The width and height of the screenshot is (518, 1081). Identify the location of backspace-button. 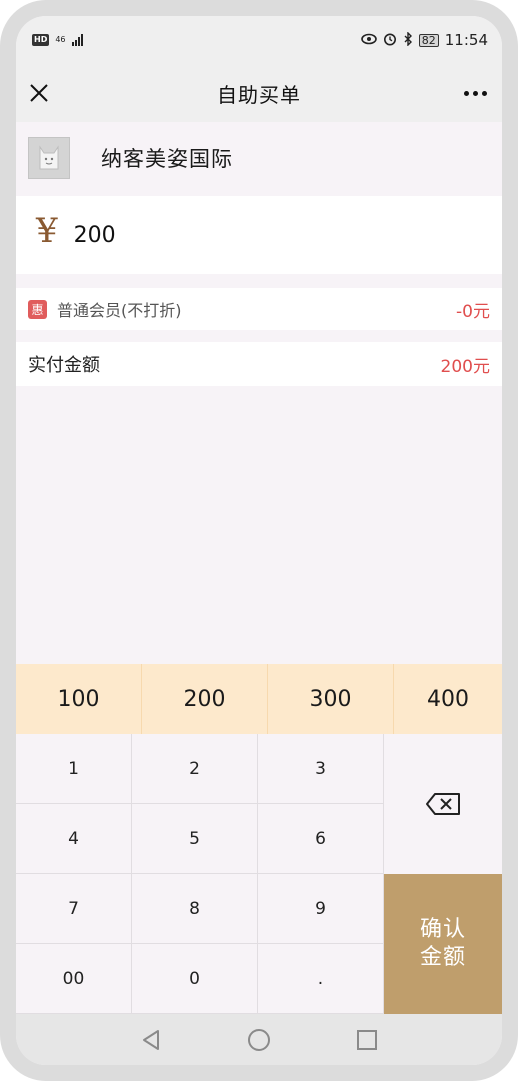
(443, 804).